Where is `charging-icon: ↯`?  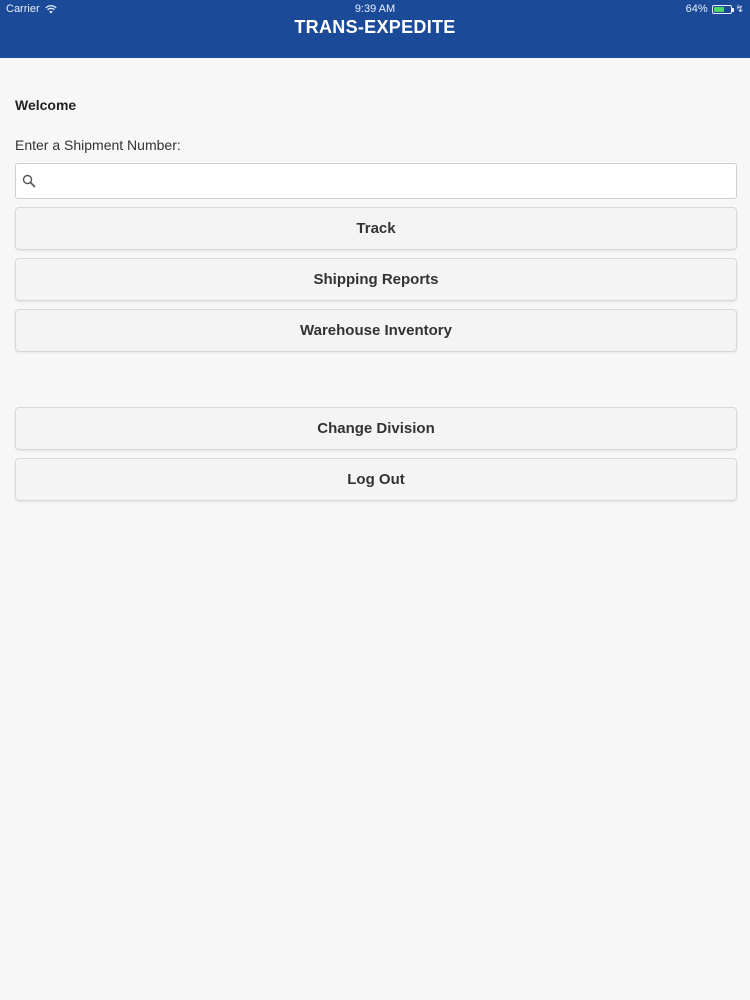 charging-icon: ↯ is located at coordinates (739, 9).